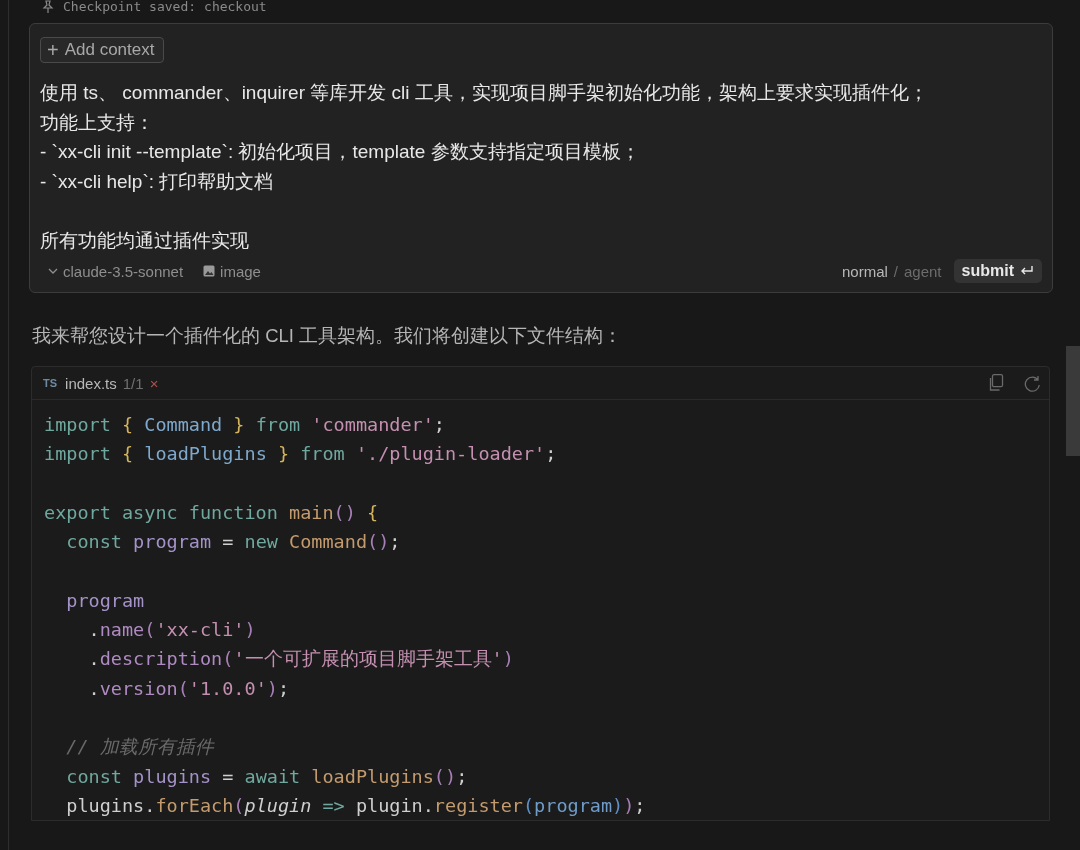  What do you see at coordinates (233, 542) in the screenshot?
I see `code-line: const program = new Command();` at bounding box center [233, 542].